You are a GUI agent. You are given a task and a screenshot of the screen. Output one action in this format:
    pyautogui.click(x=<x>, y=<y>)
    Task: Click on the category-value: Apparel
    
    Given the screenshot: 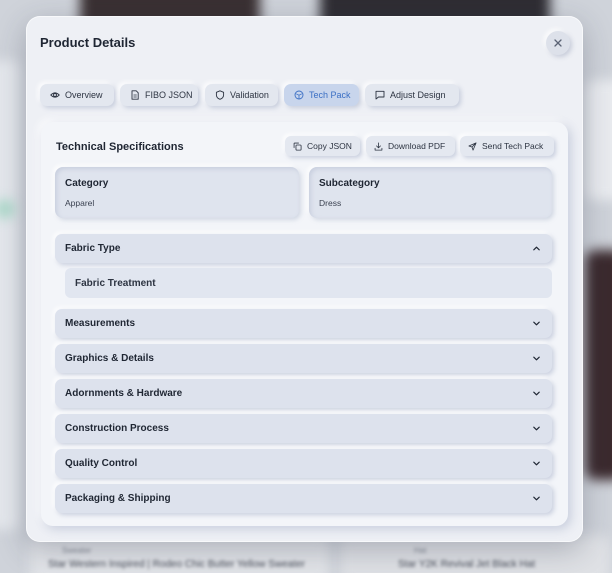 What is the action you would take?
    pyautogui.click(x=80, y=203)
    